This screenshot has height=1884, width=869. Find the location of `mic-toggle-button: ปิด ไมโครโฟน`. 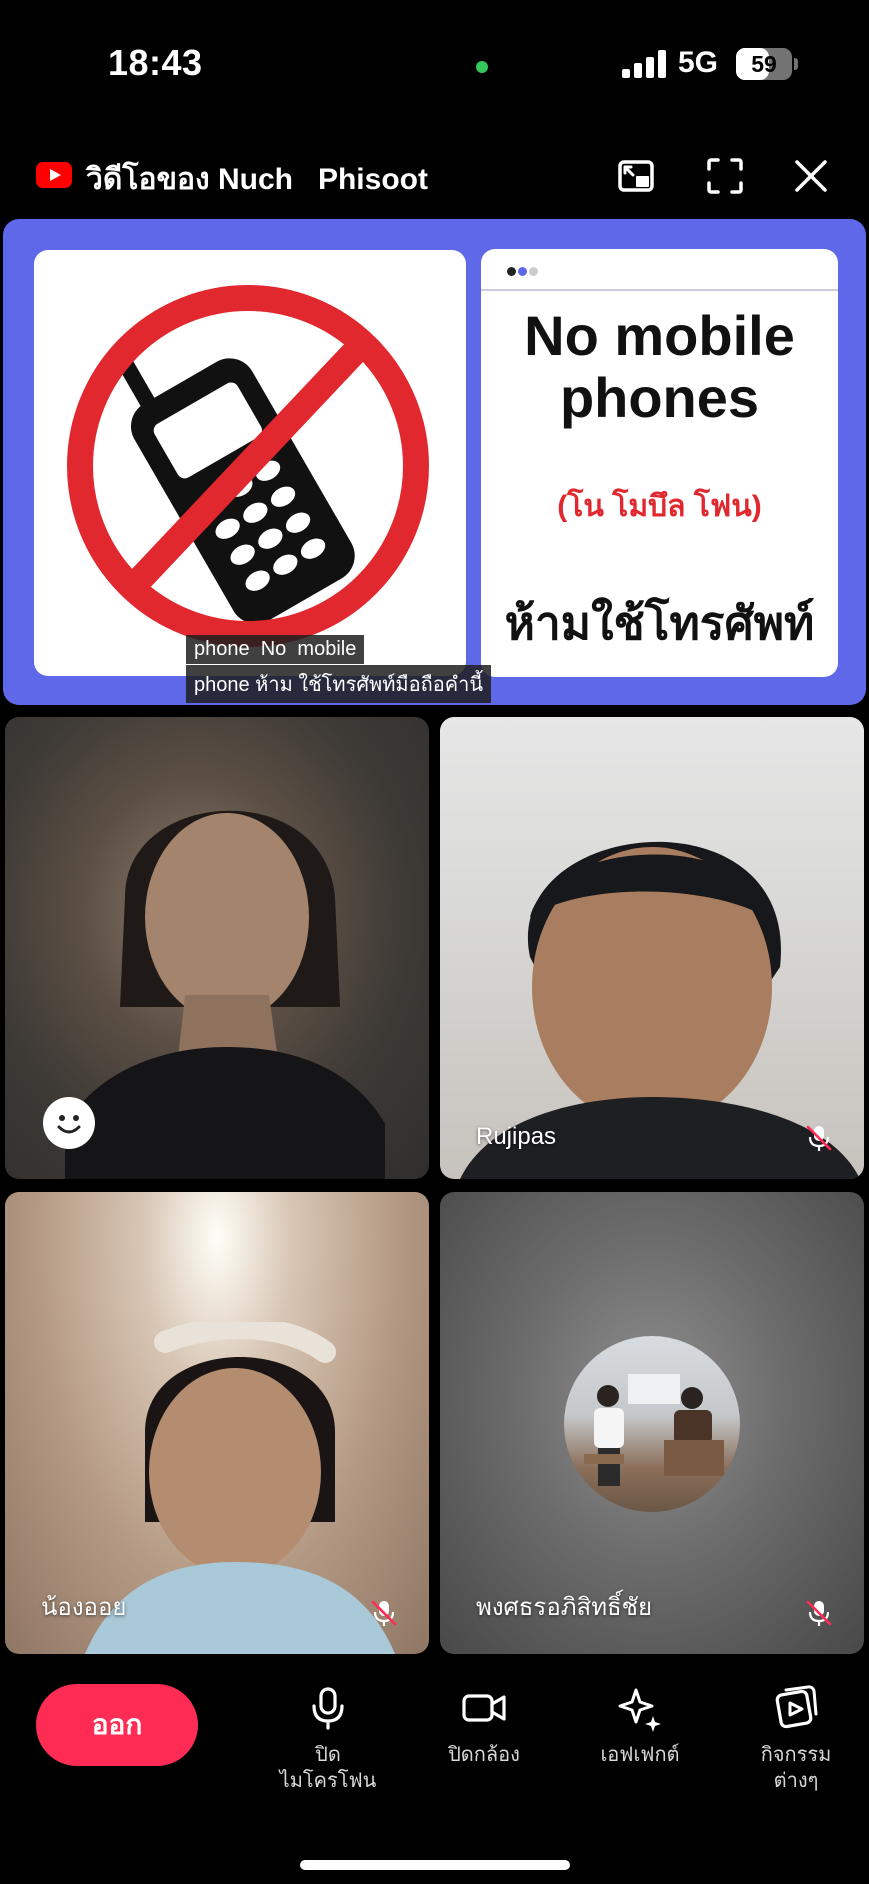

mic-toggle-button: ปิด ไมโครโฟน is located at coordinates (328, 1739).